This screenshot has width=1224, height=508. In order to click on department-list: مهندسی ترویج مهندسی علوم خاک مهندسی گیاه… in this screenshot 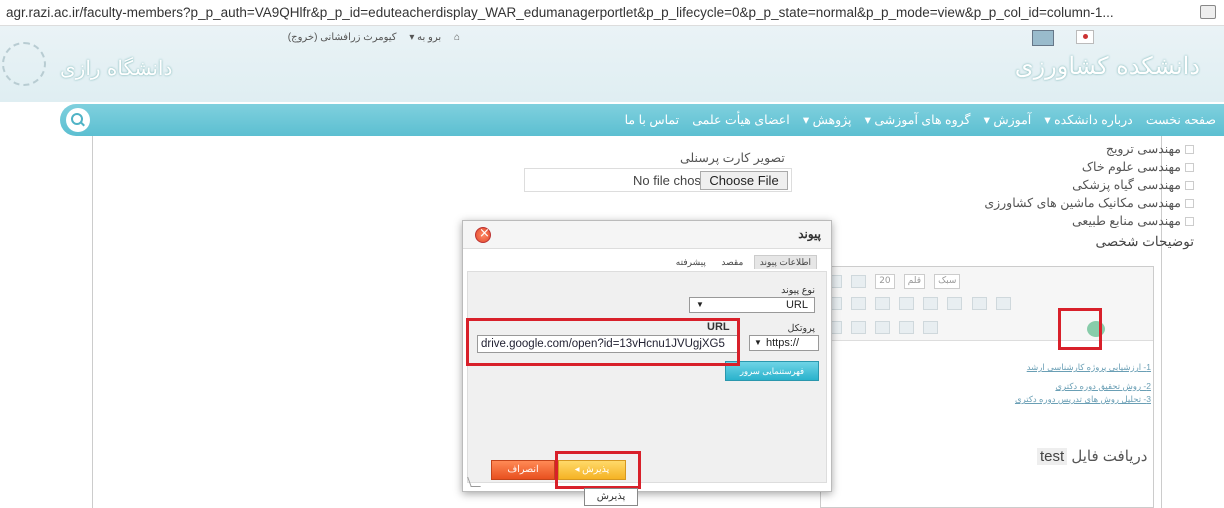, I will do `click(1044, 195)`.